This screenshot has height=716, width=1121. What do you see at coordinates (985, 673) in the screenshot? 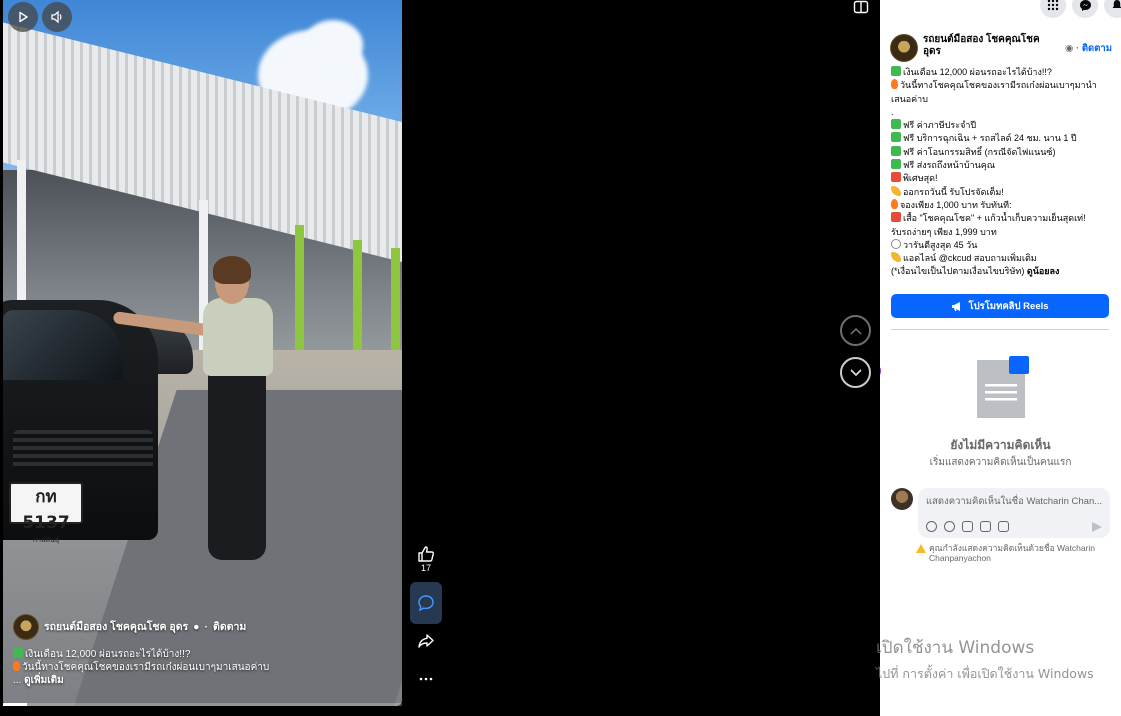
I see `watermark-subtitle: ไปที่ การตั้งค่า เพื่อเปิดใช้งาน Windows` at bounding box center [985, 673].